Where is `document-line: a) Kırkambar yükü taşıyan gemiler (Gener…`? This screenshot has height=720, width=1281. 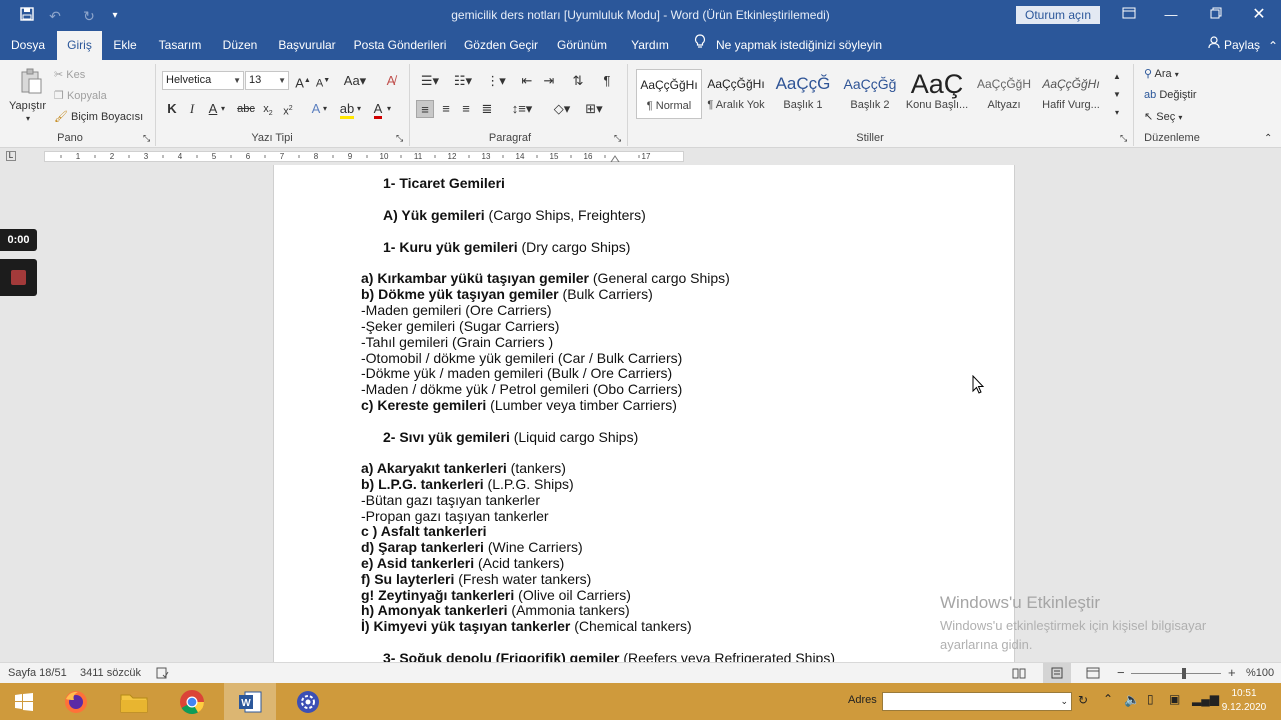 document-line: a) Kırkambar yükü taşıyan gemiler (Gener… is located at coordinates (545, 278).